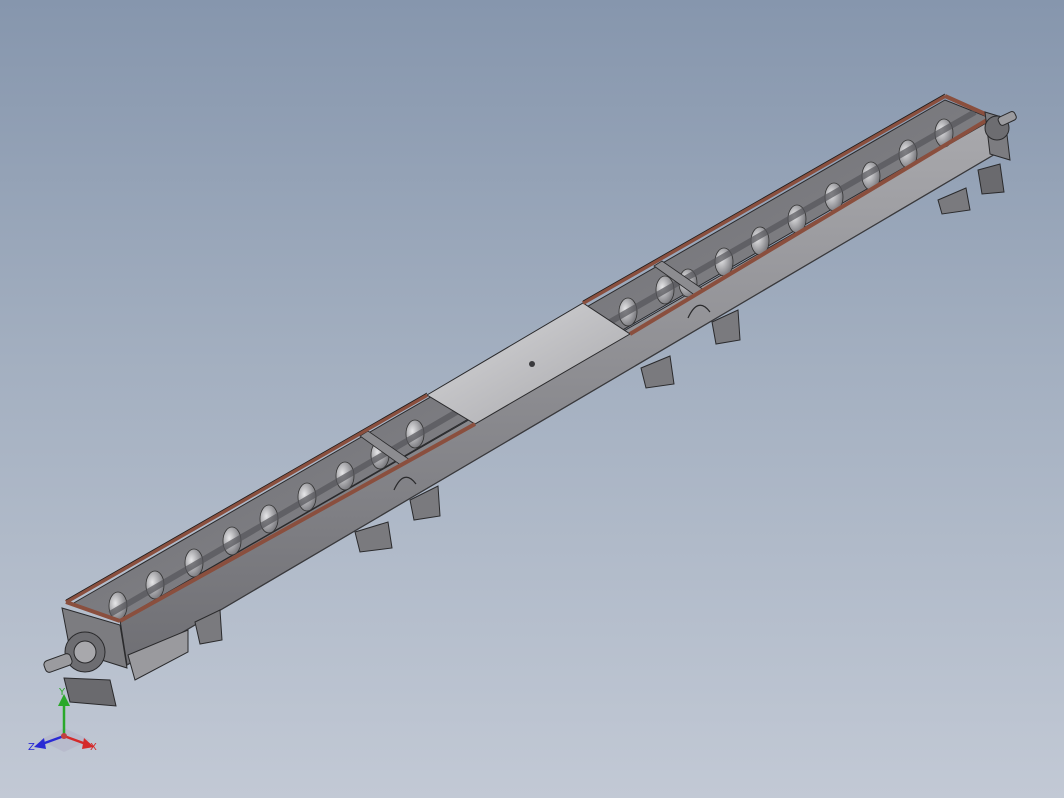 This screenshot has width=1064, height=798. What do you see at coordinates (31, 747) in the screenshot?
I see `z-axis-label: Z` at bounding box center [31, 747].